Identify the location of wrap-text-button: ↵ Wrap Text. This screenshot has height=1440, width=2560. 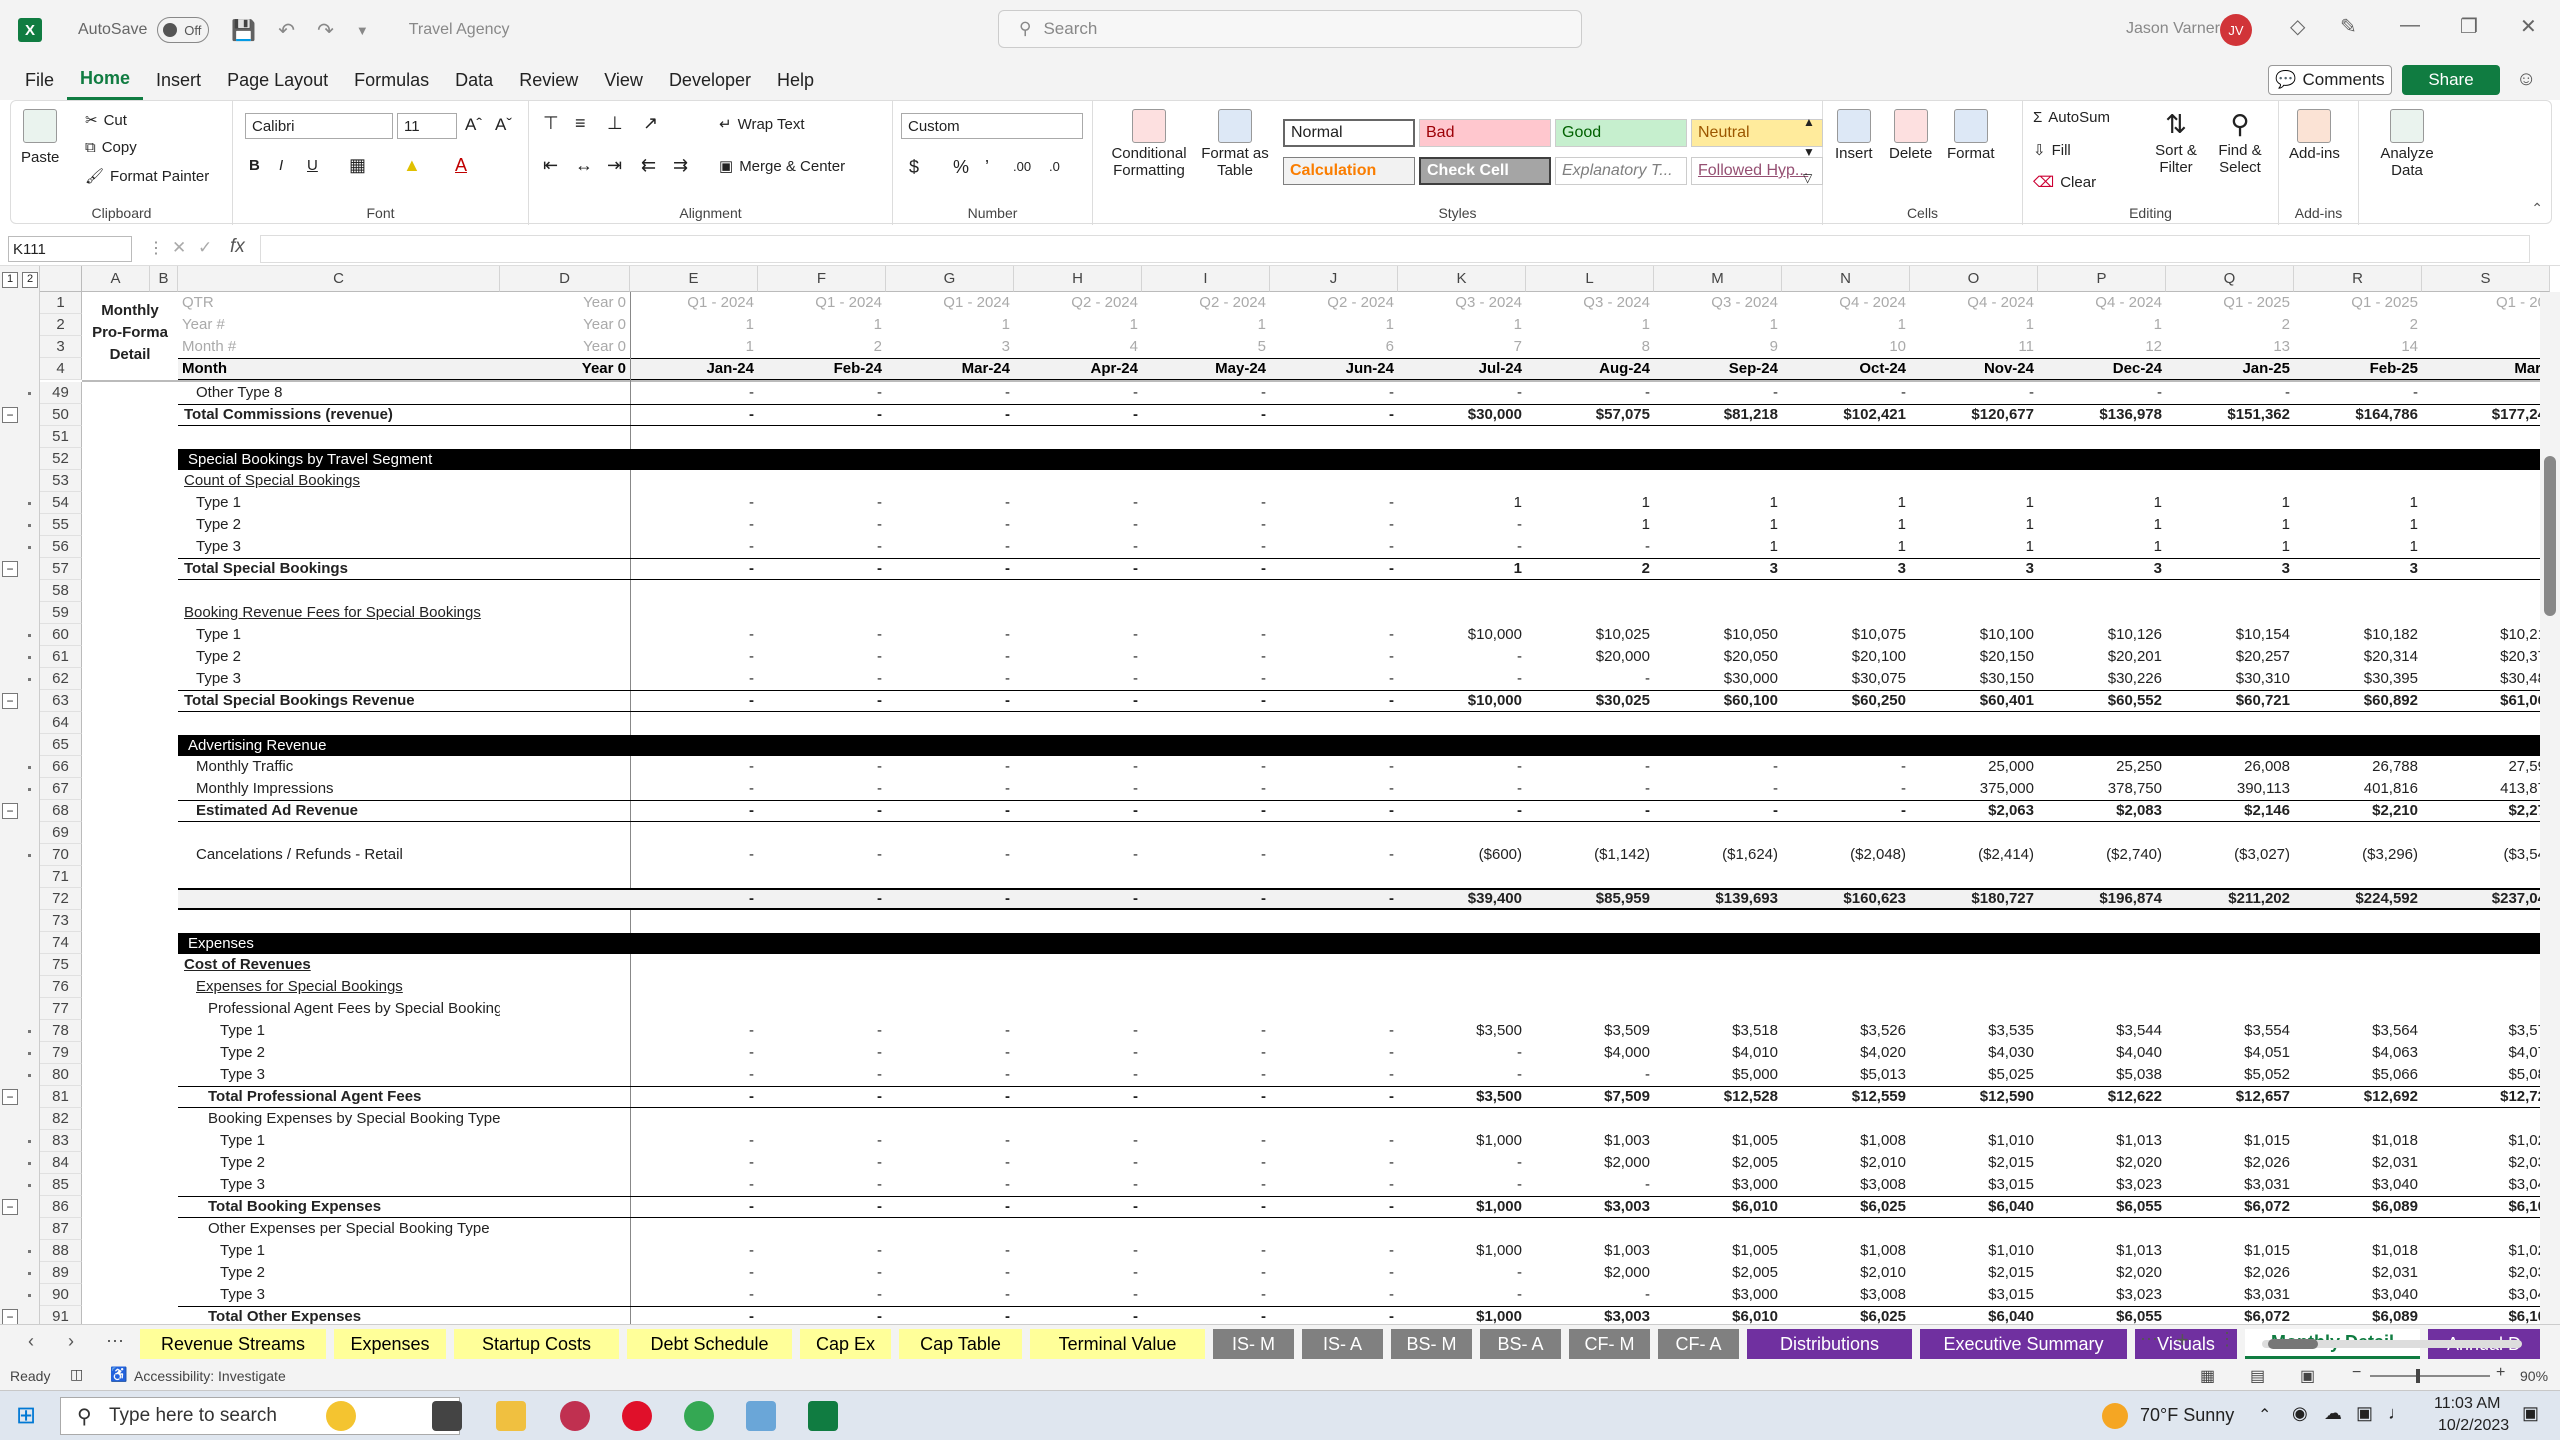
(762, 124).